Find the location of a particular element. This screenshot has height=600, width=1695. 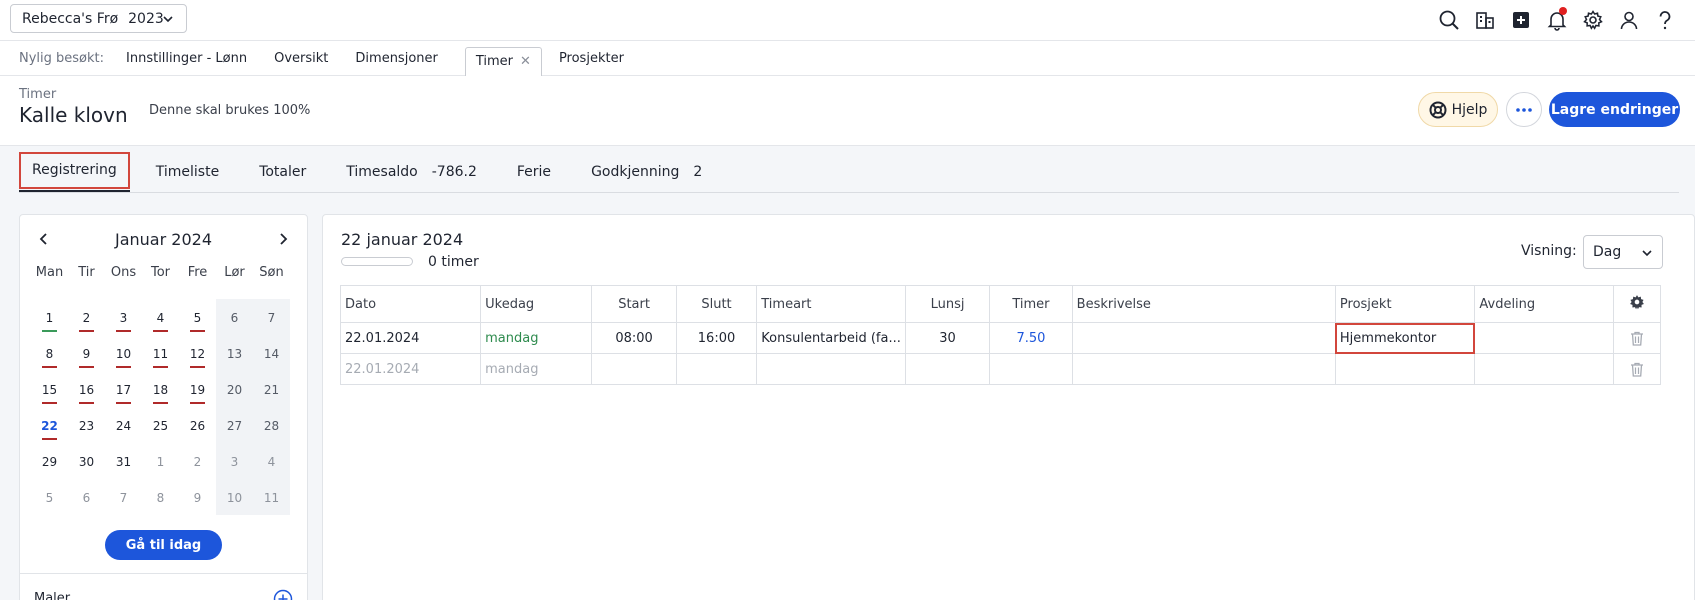

calendar-day: 15 is located at coordinates (49, 389).